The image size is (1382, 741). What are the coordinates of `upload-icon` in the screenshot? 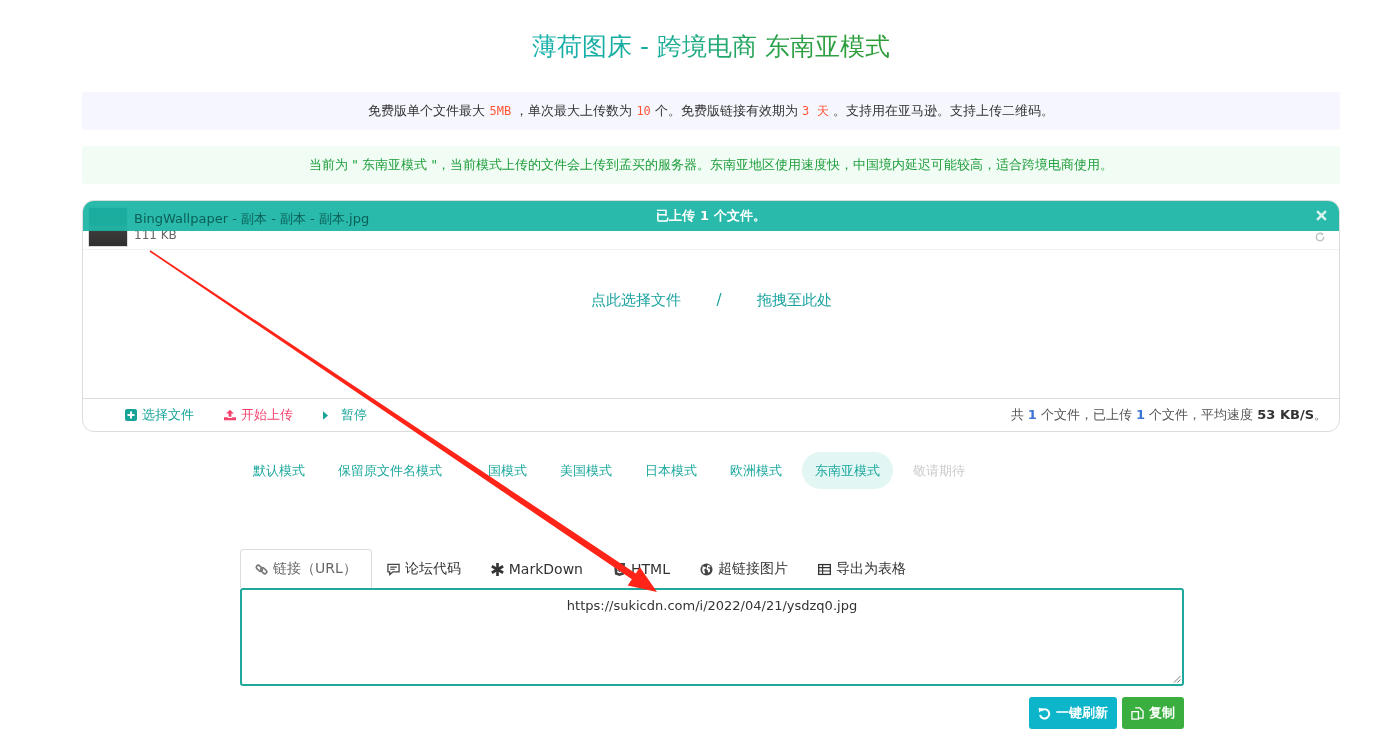 It's located at (230, 415).